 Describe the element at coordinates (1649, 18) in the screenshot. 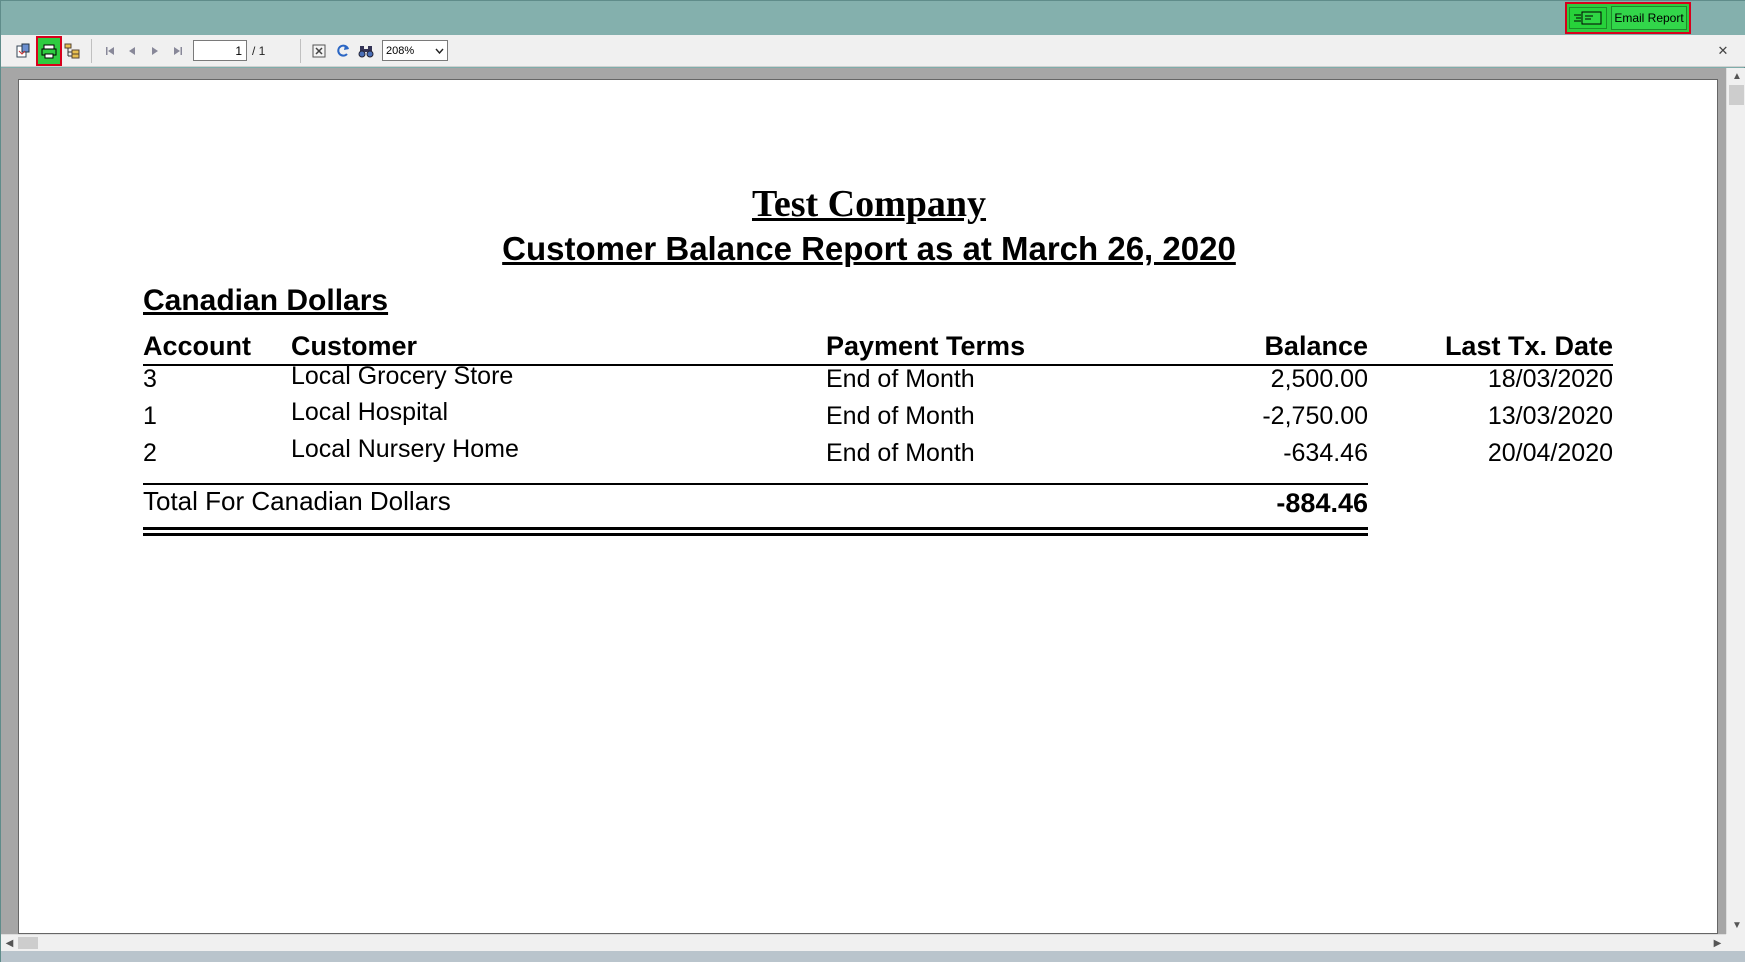

I see `email-report-button: Email Report` at that location.